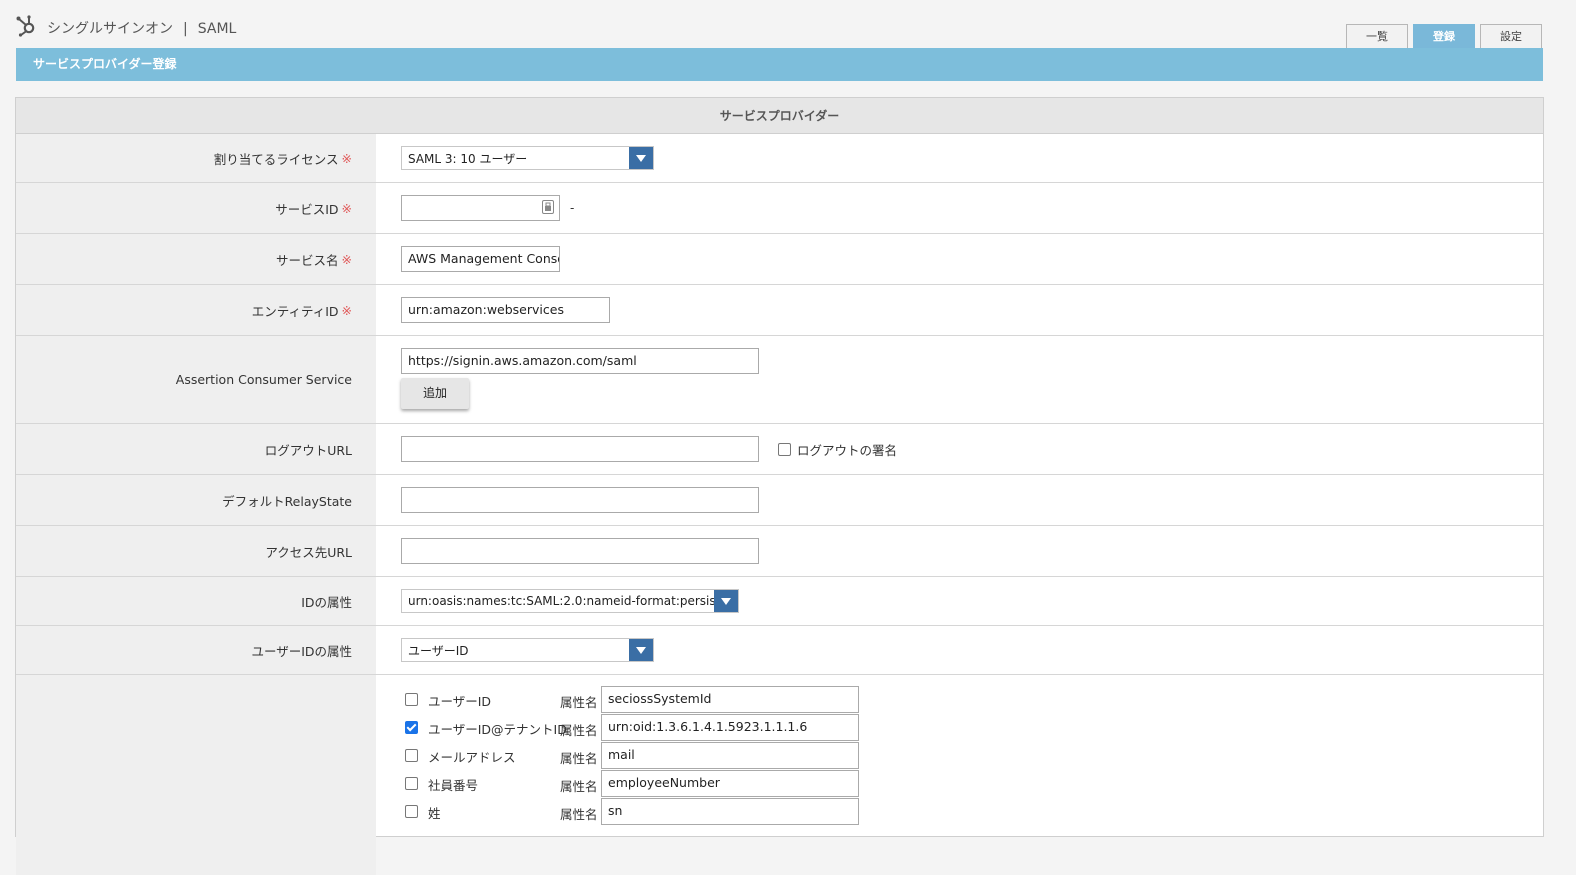  What do you see at coordinates (527, 650) in the screenshot?
I see `user-id-attribute-select: ユーザーID` at bounding box center [527, 650].